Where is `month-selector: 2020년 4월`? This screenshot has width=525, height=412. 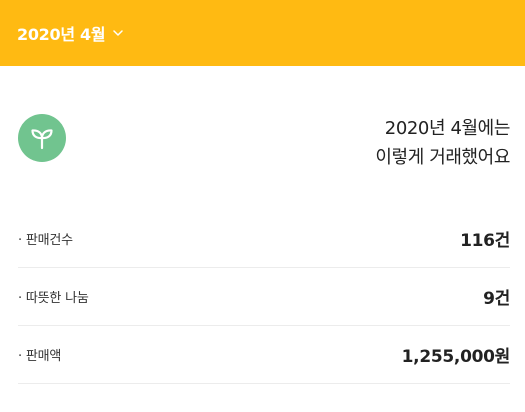 month-selector: 2020년 4월 is located at coordinates (70, 33).